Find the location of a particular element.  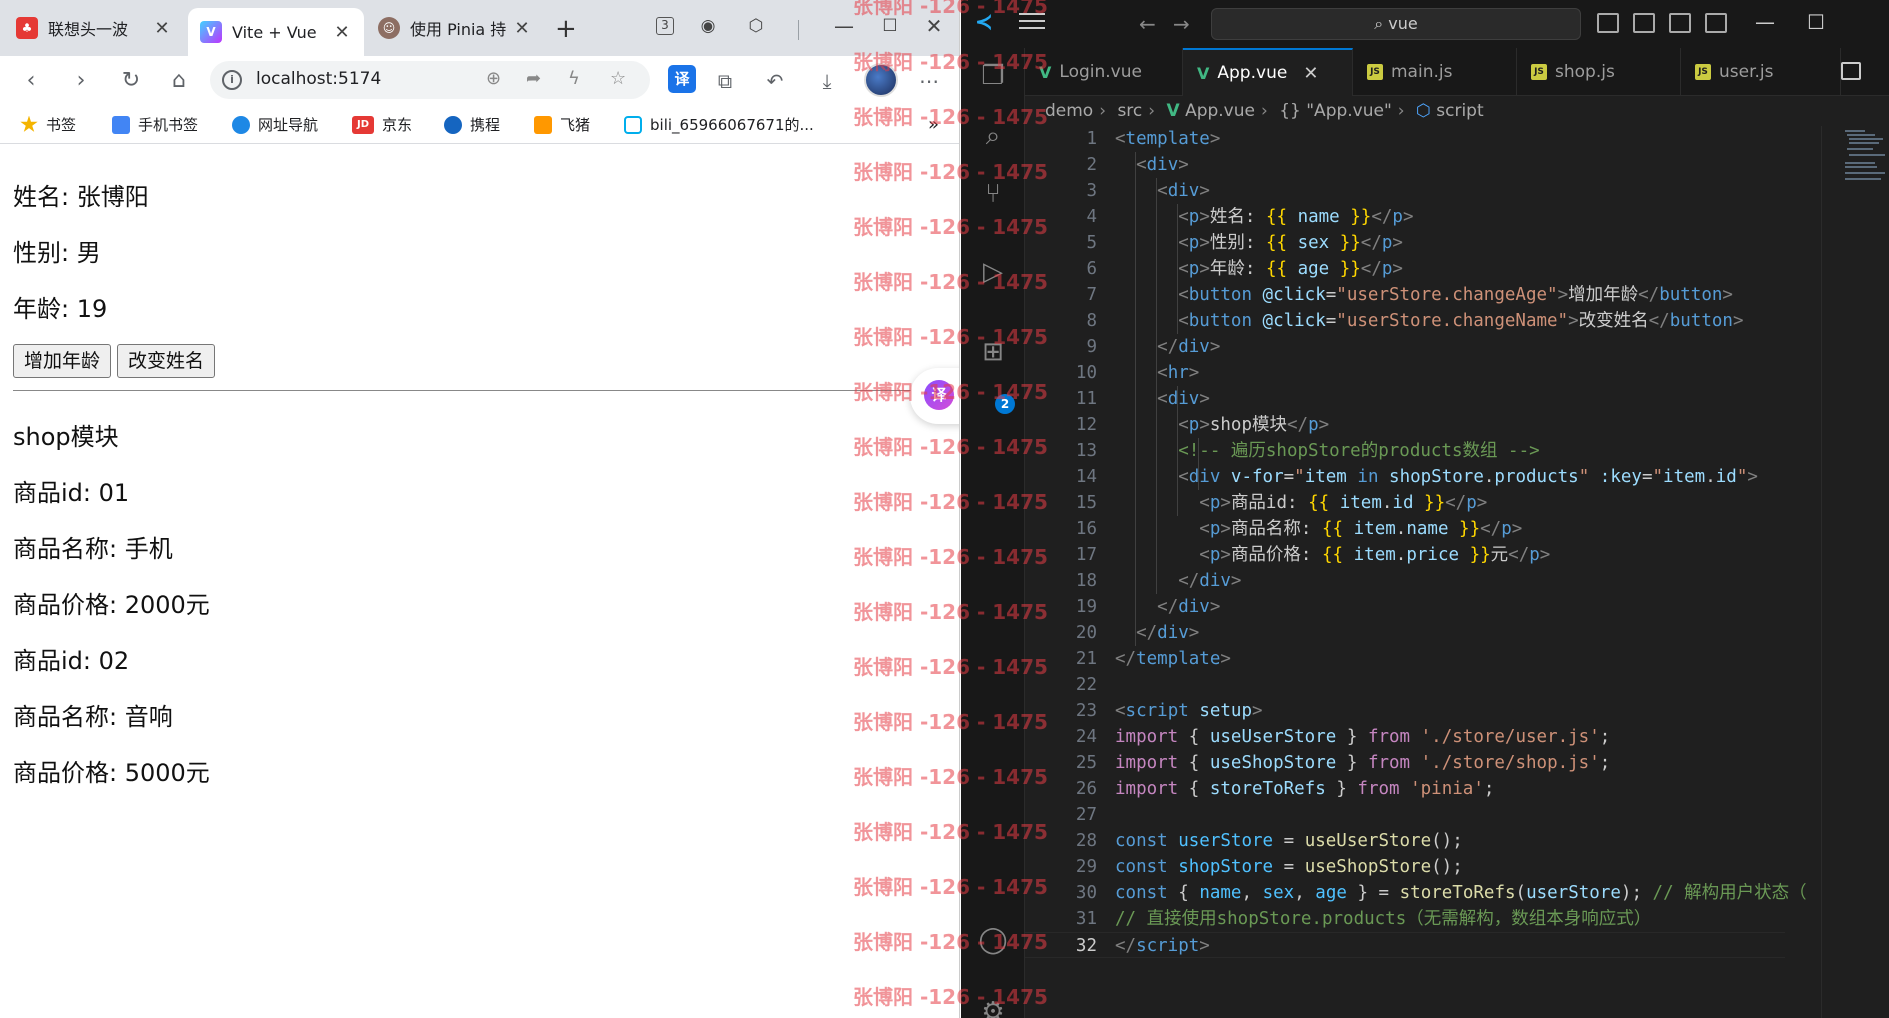

account-icon: ◯ is located at coordinates (993, 940).